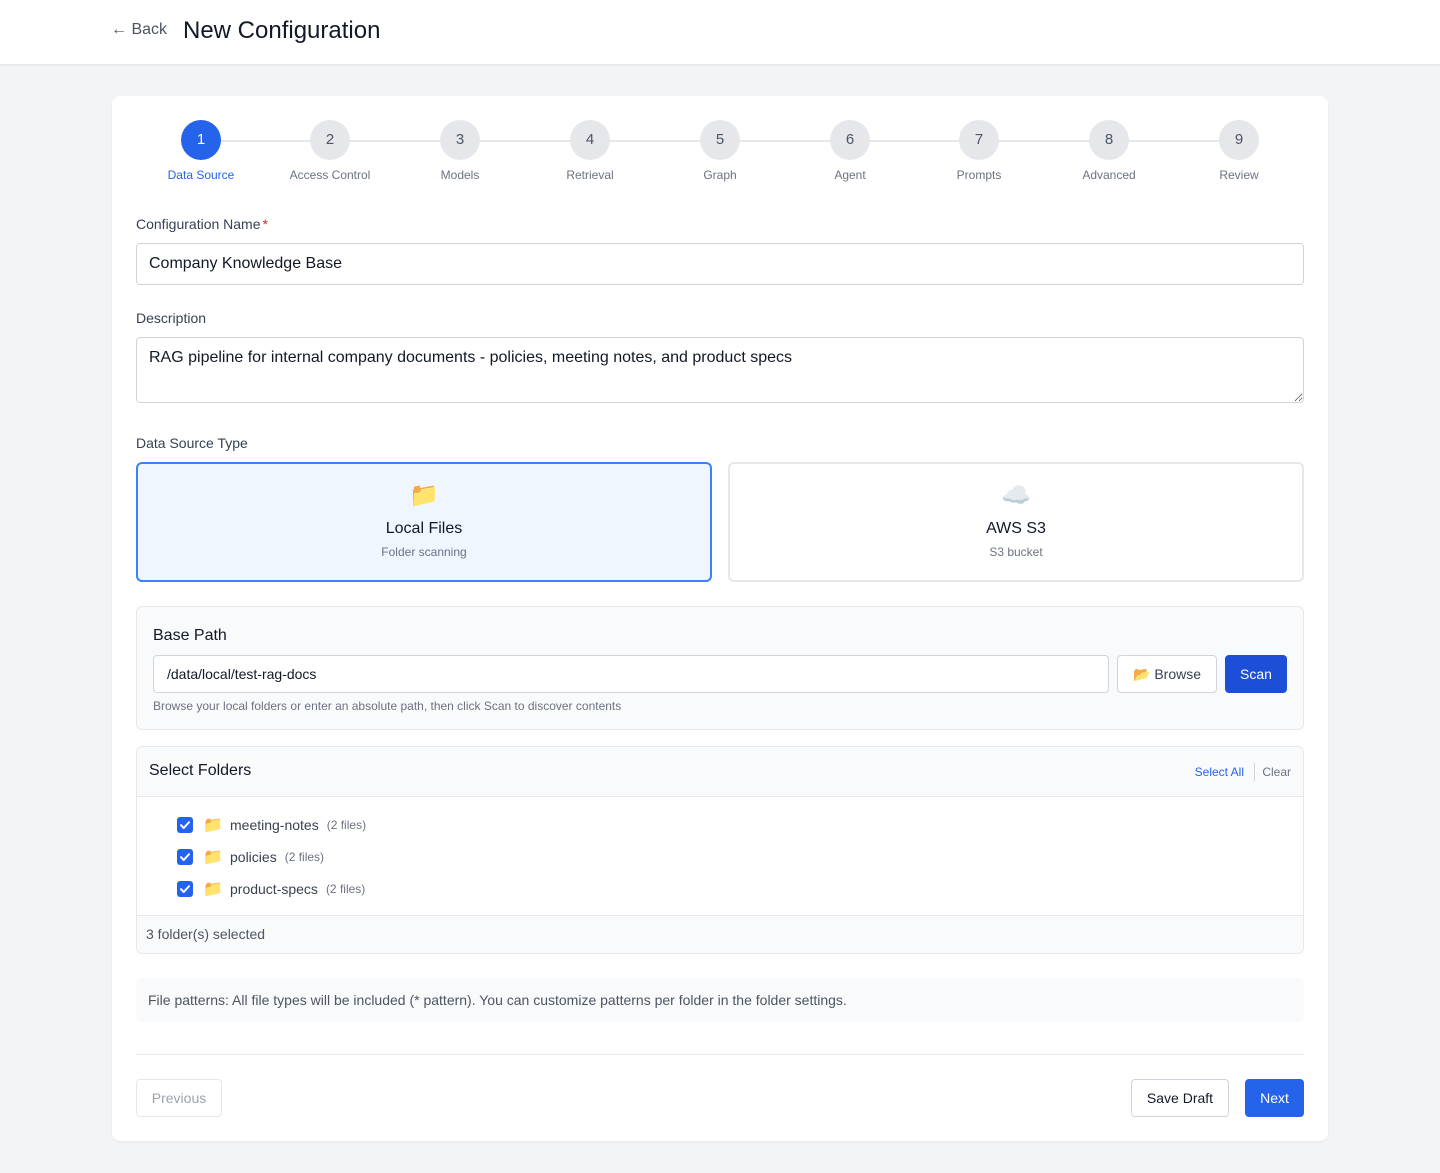 The width and height of the screenshot is (1440, 1173). I want to click on select-folders-title: Select Folders, so click(200, 770).